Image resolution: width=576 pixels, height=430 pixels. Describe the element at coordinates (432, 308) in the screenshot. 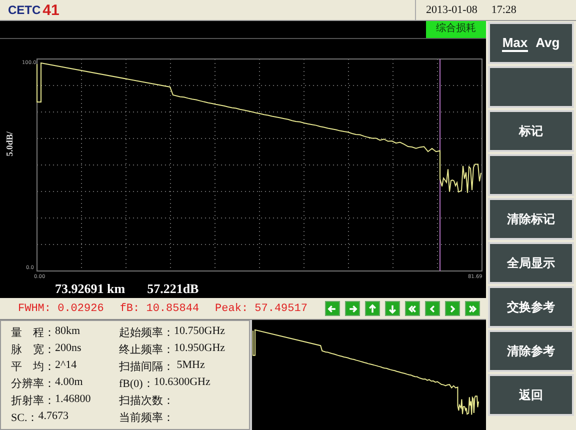

I see `chevron-left-icon` at that location.